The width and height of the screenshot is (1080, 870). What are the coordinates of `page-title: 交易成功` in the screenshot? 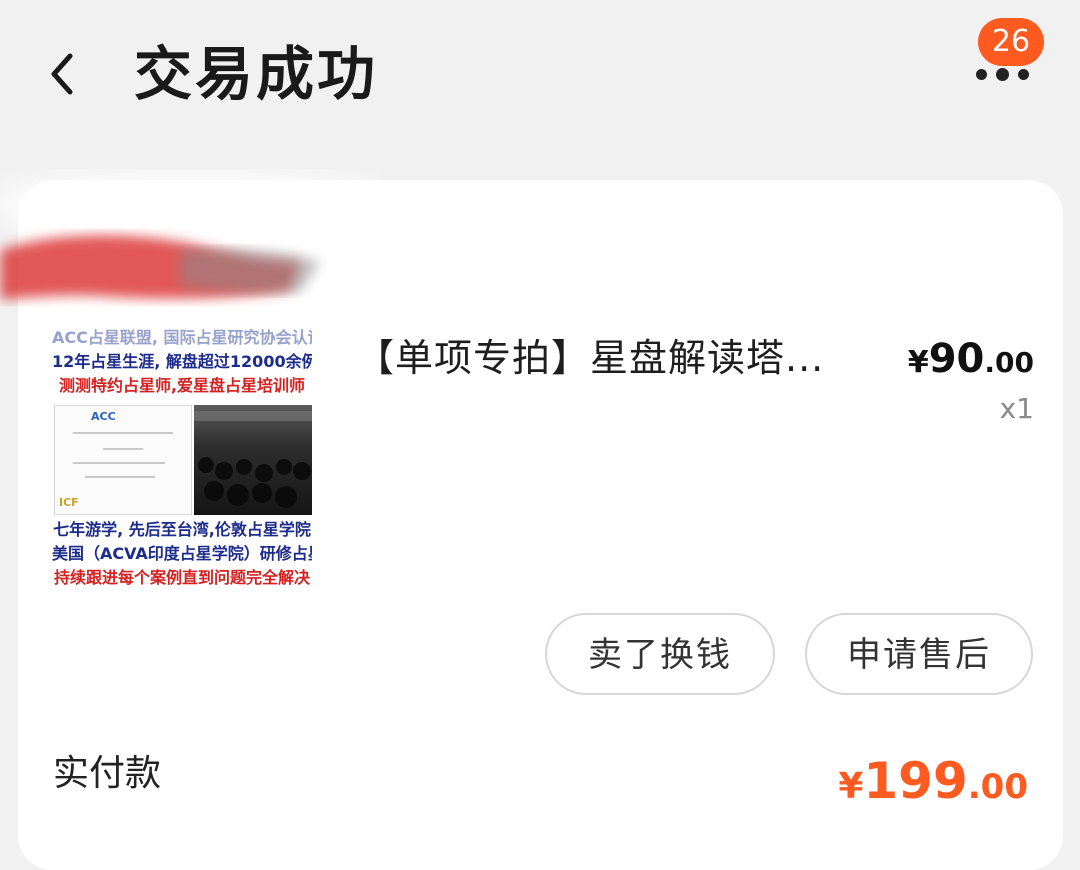 It's located at (256, 74).